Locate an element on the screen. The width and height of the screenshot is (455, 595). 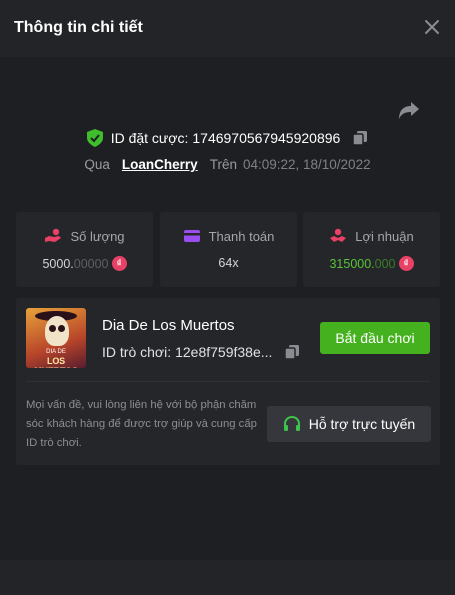
stat-payout-value: 64x is located at coordinates (228, 263).